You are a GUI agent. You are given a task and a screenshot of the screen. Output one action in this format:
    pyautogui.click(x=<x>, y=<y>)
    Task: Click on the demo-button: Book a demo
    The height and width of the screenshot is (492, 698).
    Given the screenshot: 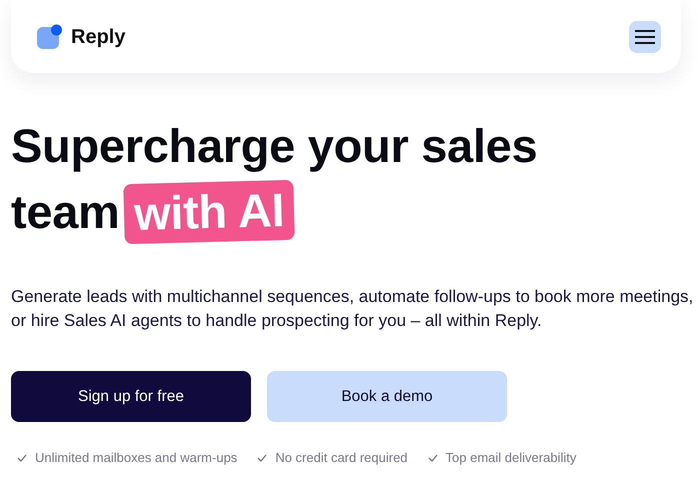 What is the action you would take?
    pyautogui.click(x=387, y=396)
    